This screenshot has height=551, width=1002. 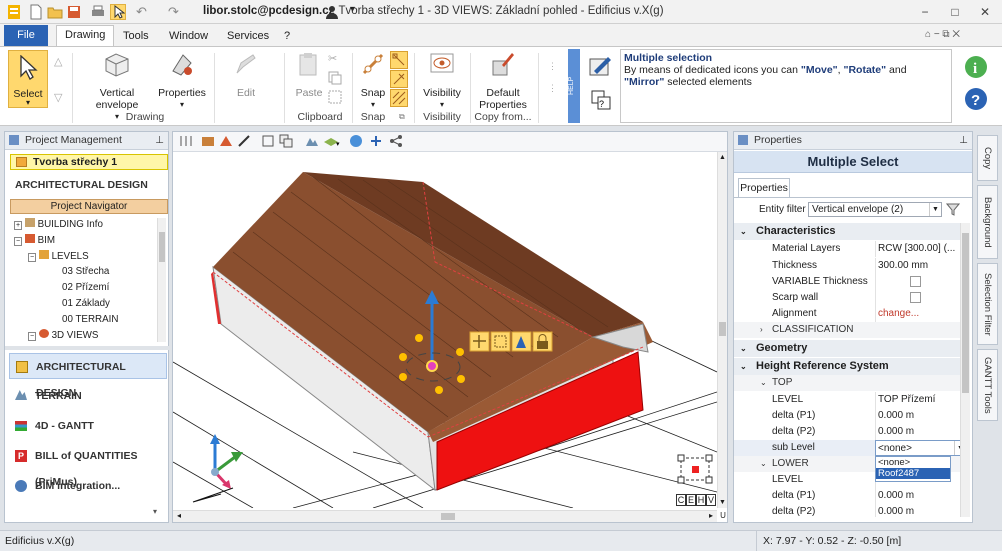 I want to click on tab-tools: Tools, so click(x=136, y=36).